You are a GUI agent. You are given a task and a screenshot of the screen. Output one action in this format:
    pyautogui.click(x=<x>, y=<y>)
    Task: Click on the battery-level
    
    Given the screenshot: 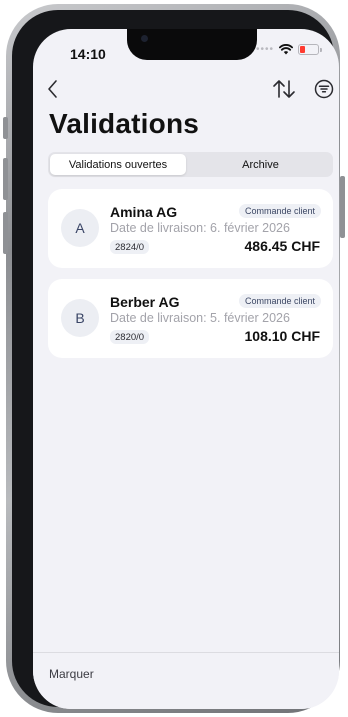 What is the action you would take?
    pyautogui.click(x=302, y=49)
    